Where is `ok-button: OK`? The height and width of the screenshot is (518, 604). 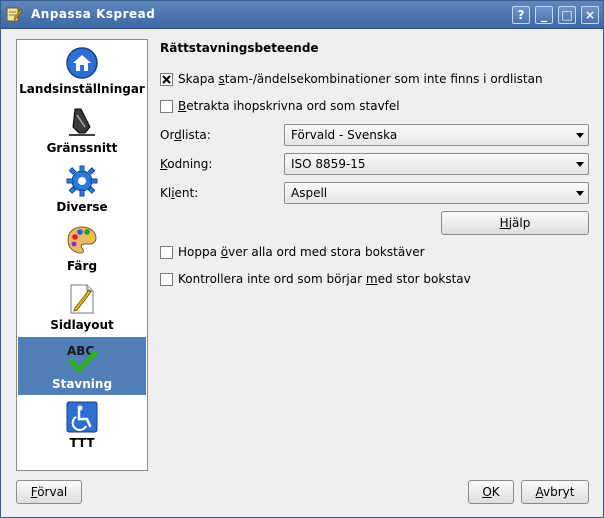
ok-button: OK is located at coordinates (491, 492).